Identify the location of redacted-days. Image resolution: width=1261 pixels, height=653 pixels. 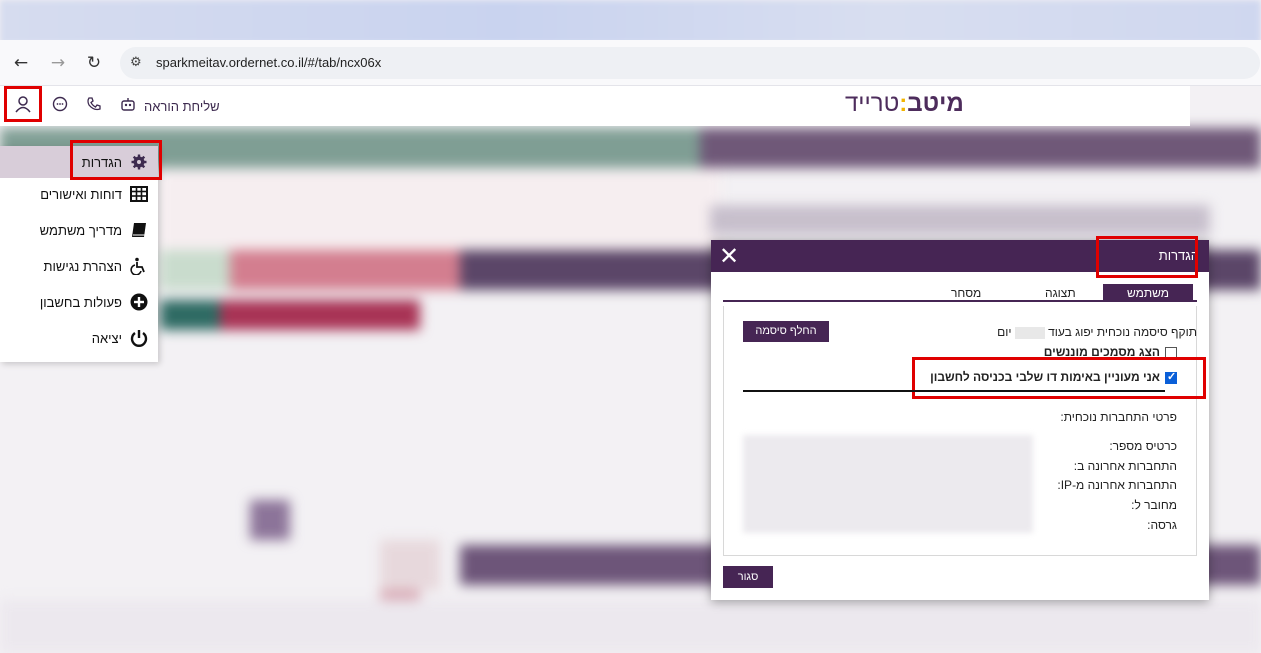
(1029, 332).